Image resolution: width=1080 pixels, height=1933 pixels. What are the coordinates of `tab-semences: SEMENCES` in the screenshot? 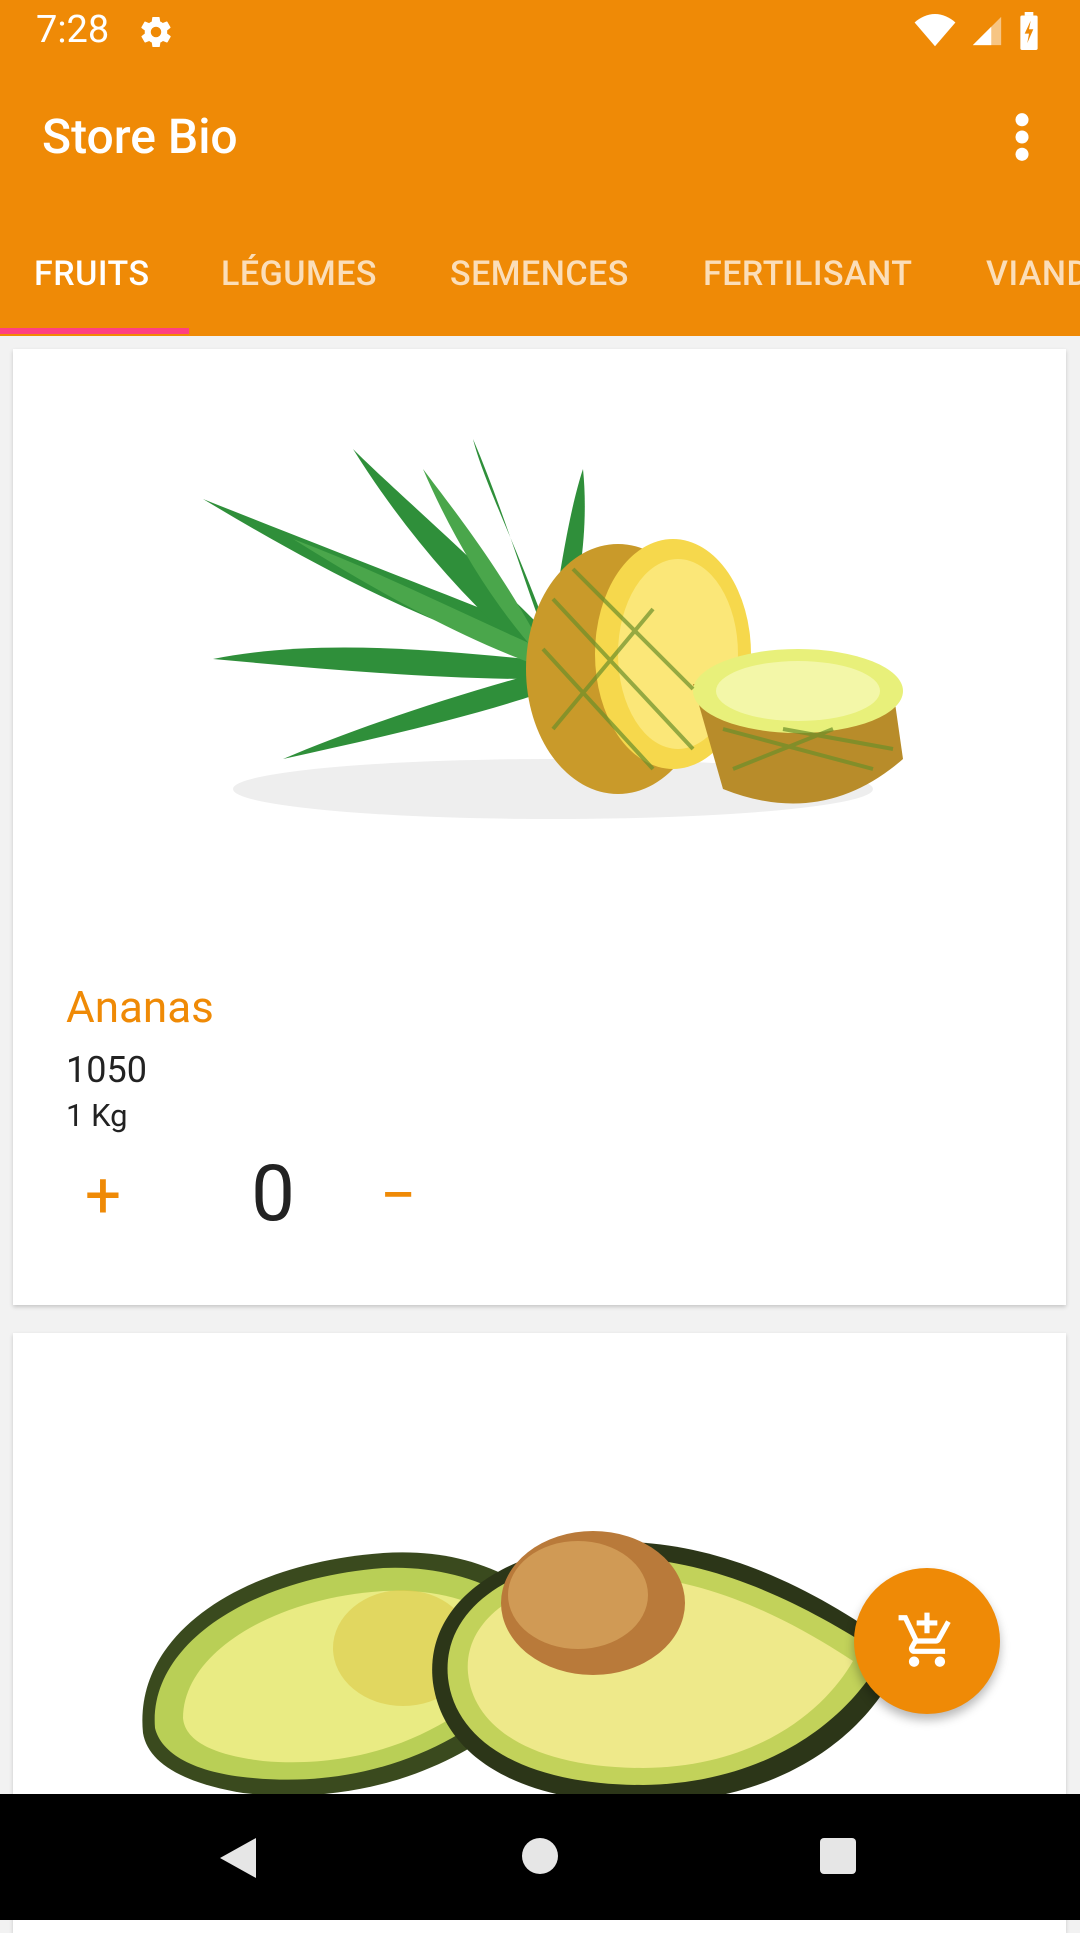 It's located at (539, 288).